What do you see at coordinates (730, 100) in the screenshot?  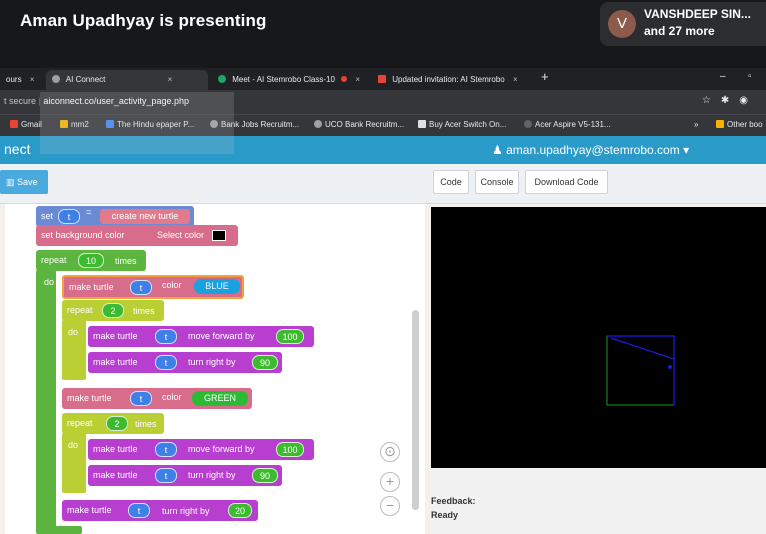 I see `extensions-icon: ✱` at bounding box center [730, 100].